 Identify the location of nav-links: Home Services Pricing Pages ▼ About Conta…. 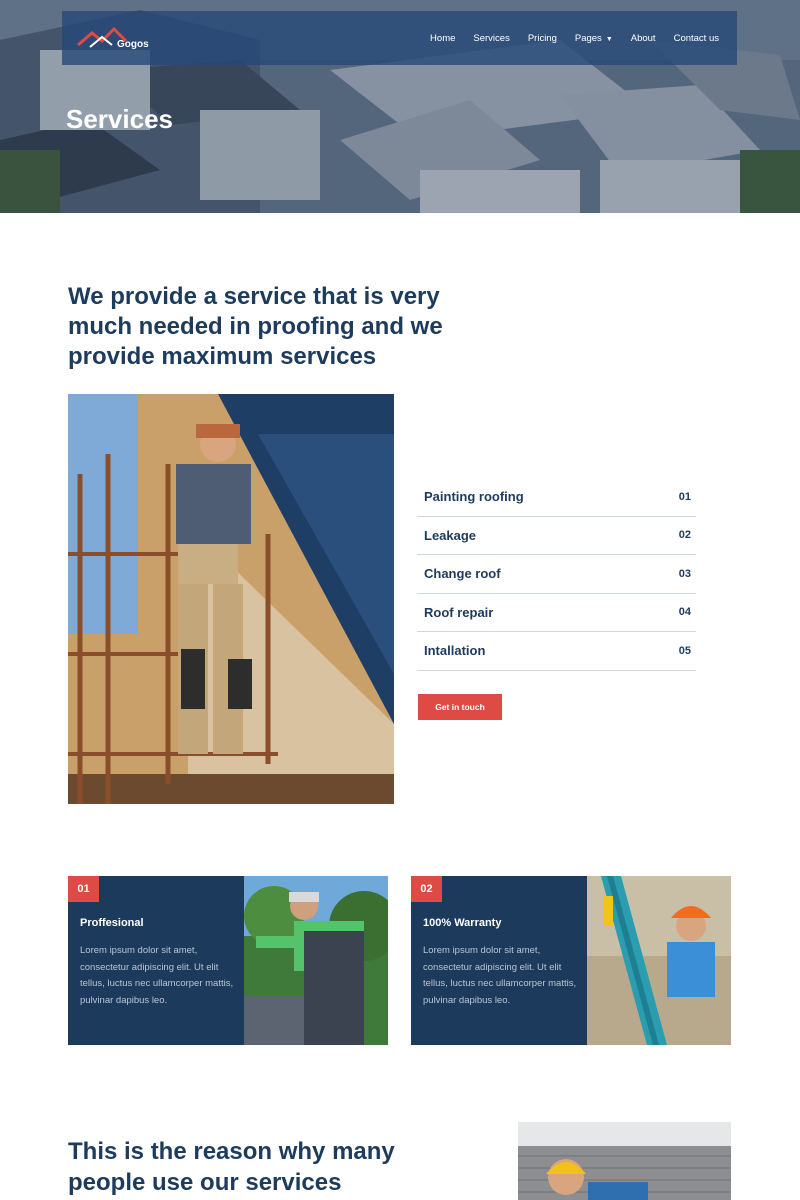
(574, 38).